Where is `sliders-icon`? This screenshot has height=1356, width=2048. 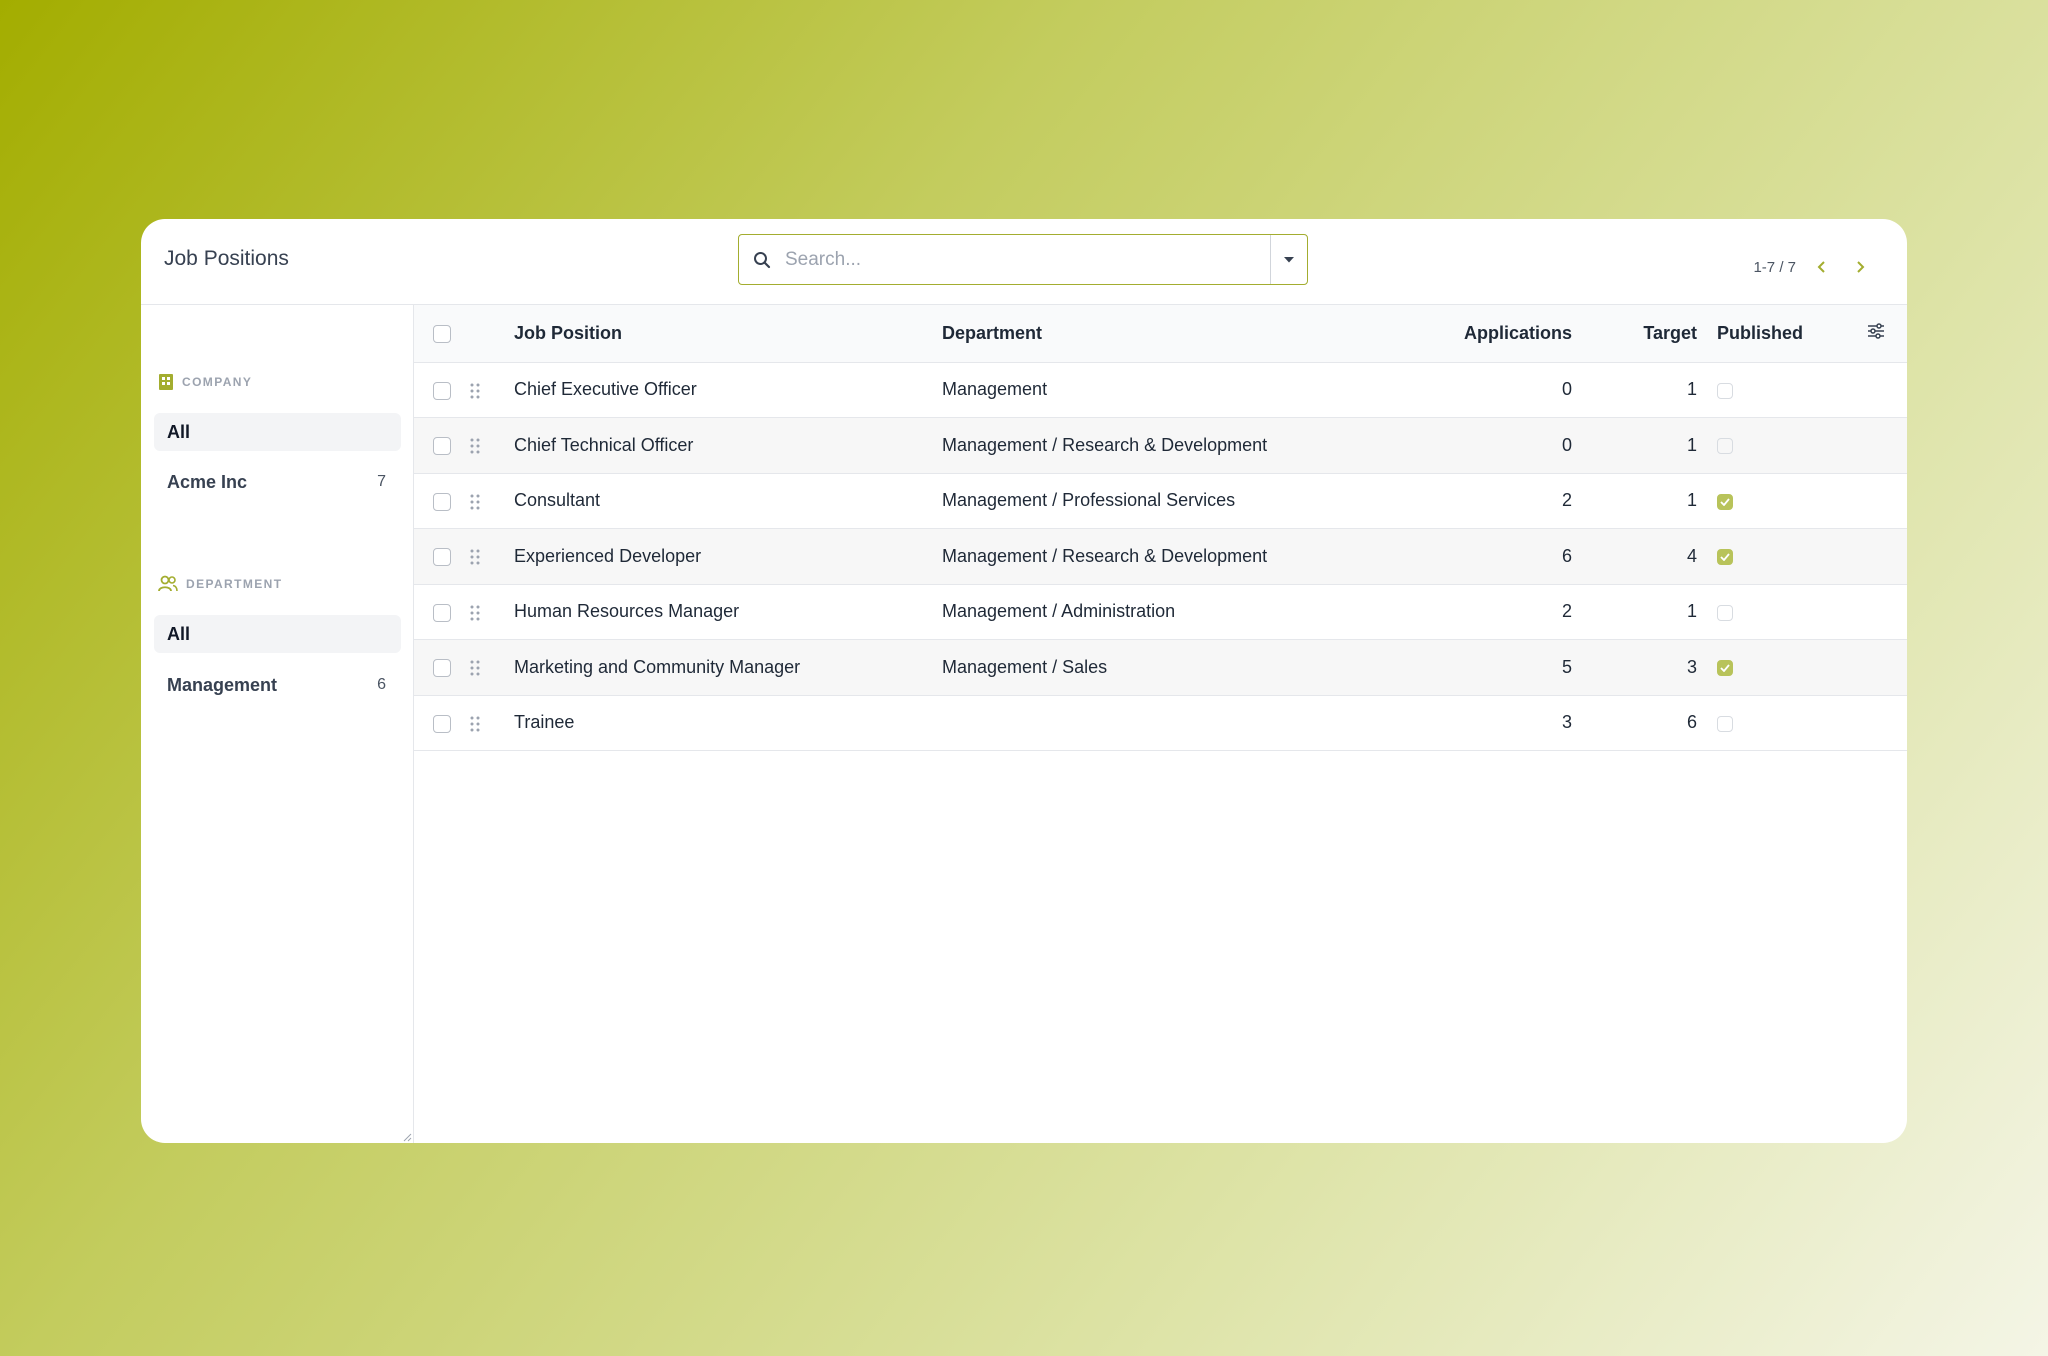
sliders-icon is located at coordinates (1876, 331).